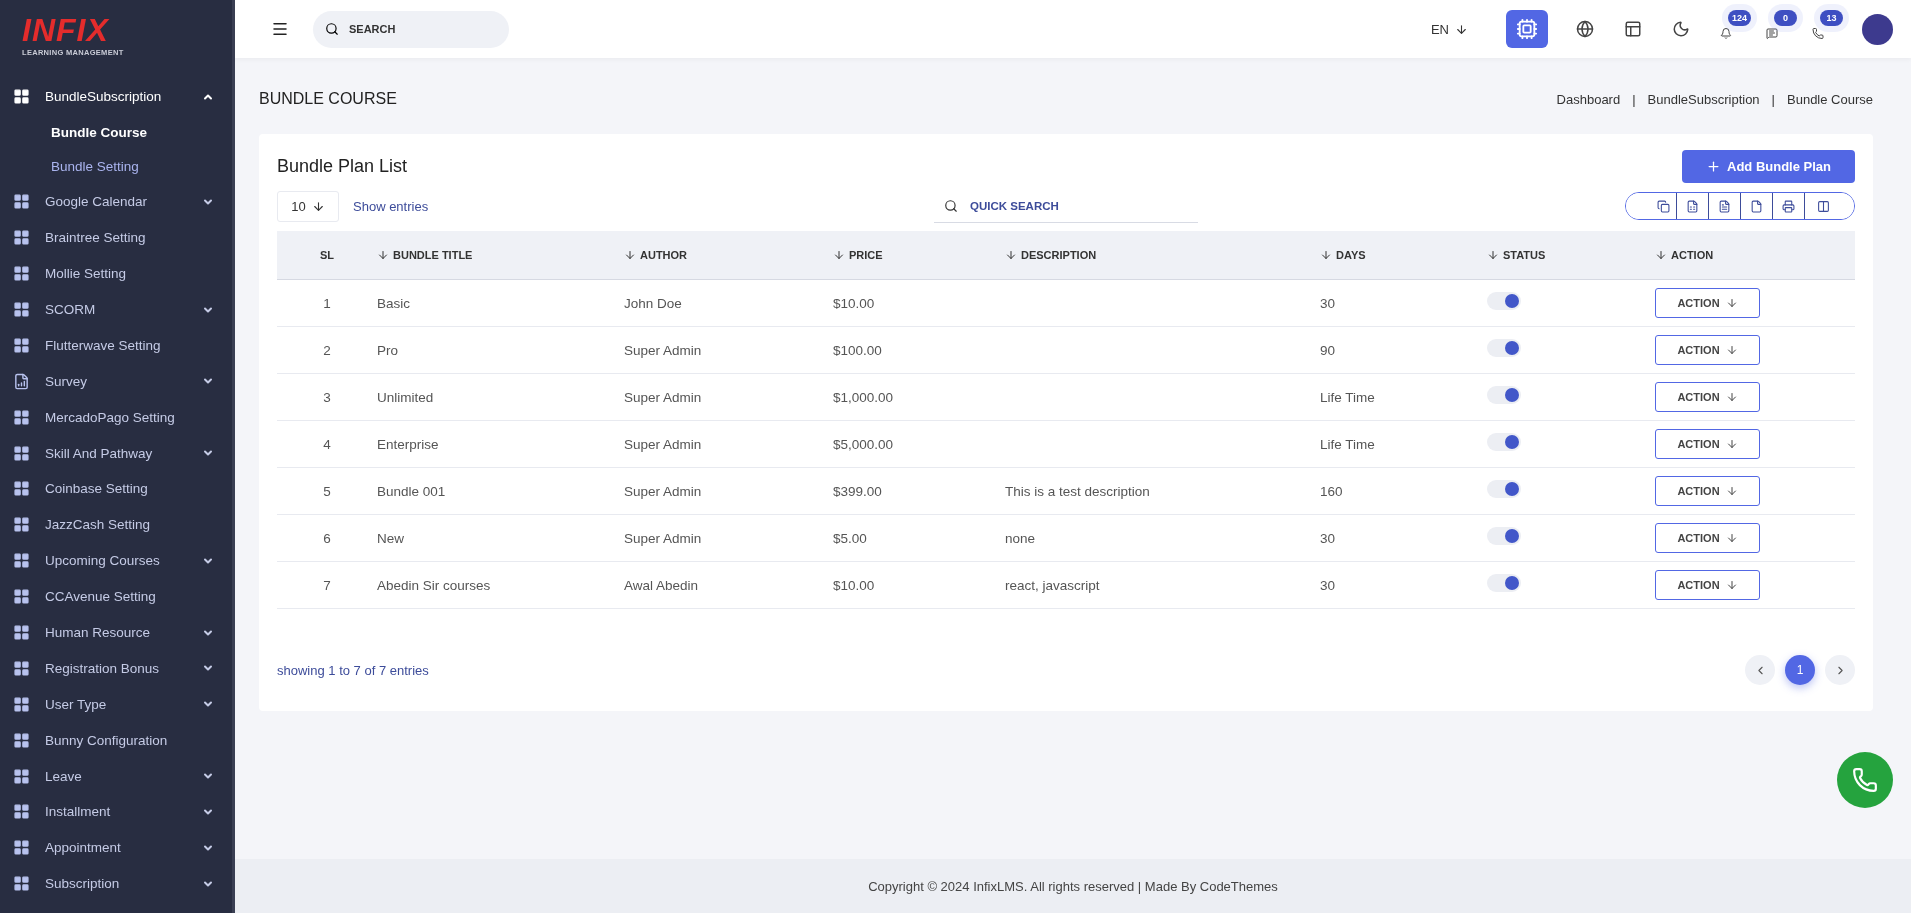 The width and height of the screenshot is (1911, 913). I want to click on list-icon, so click(21, 381).